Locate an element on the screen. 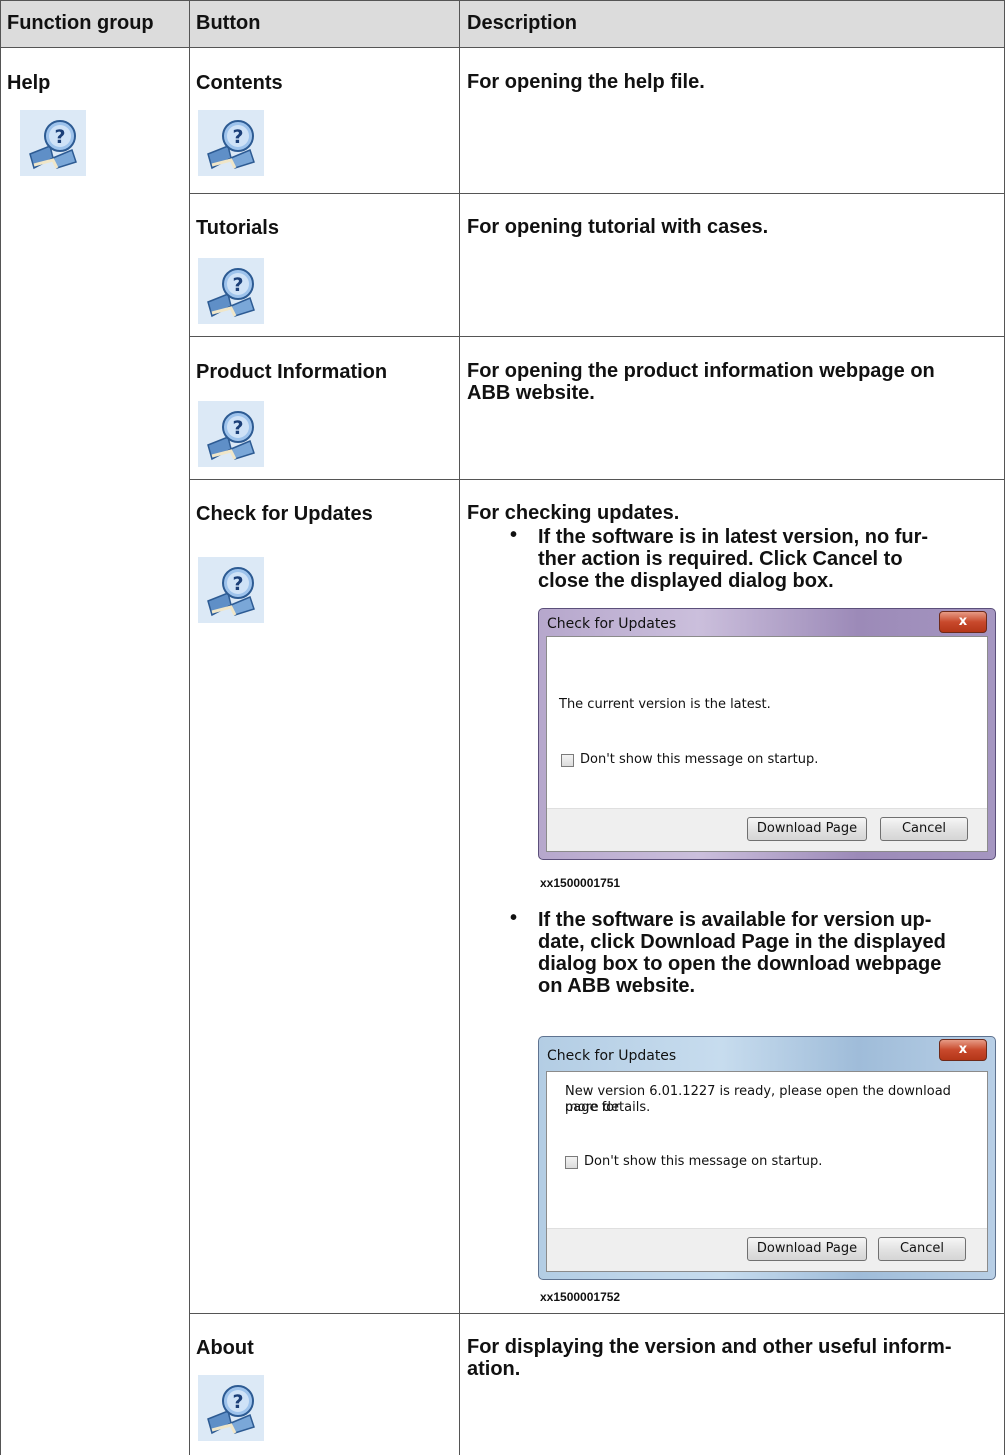 The image size is (1005, 1455). bullet-2-line4: on ABB website. is located at coordinates (617, 986).